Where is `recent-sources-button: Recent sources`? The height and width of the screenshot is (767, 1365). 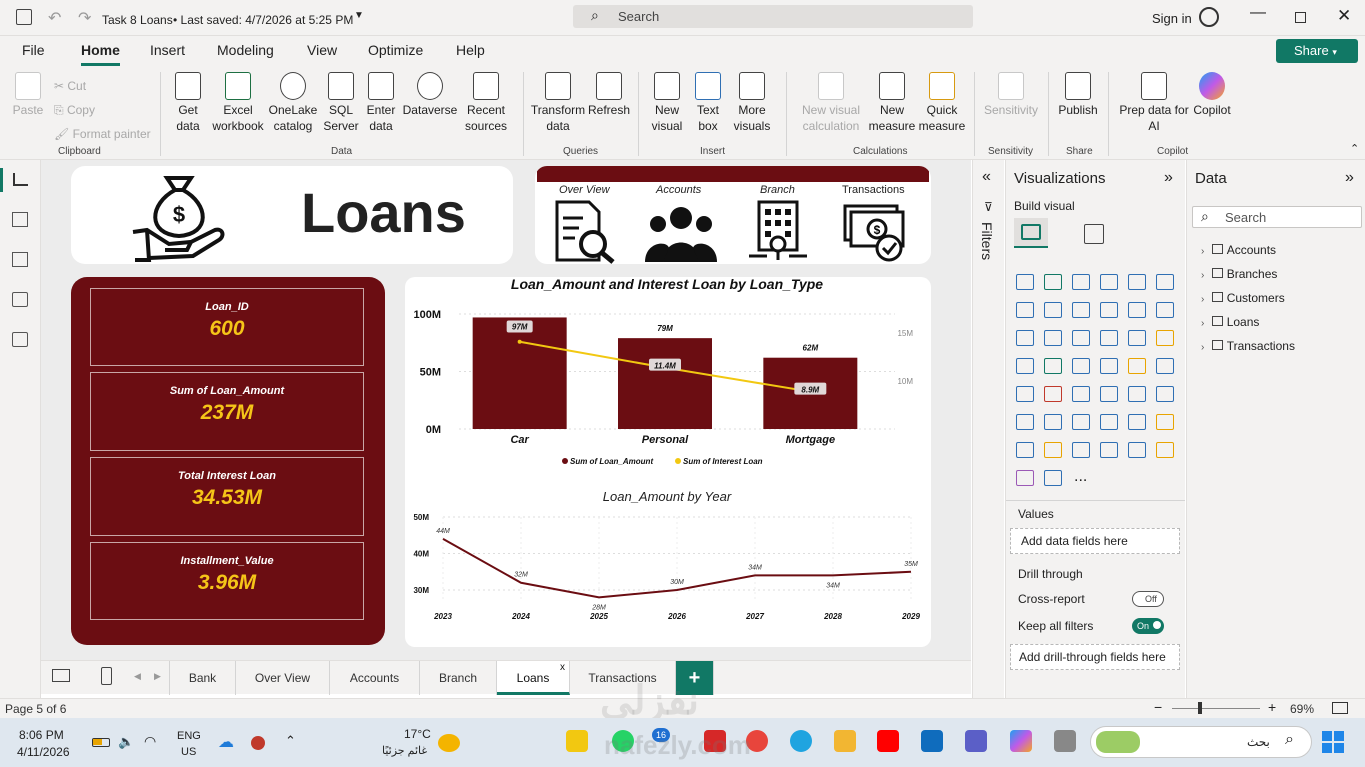
recent-sources-button: Recent sources is located at coordinates (486, 103).